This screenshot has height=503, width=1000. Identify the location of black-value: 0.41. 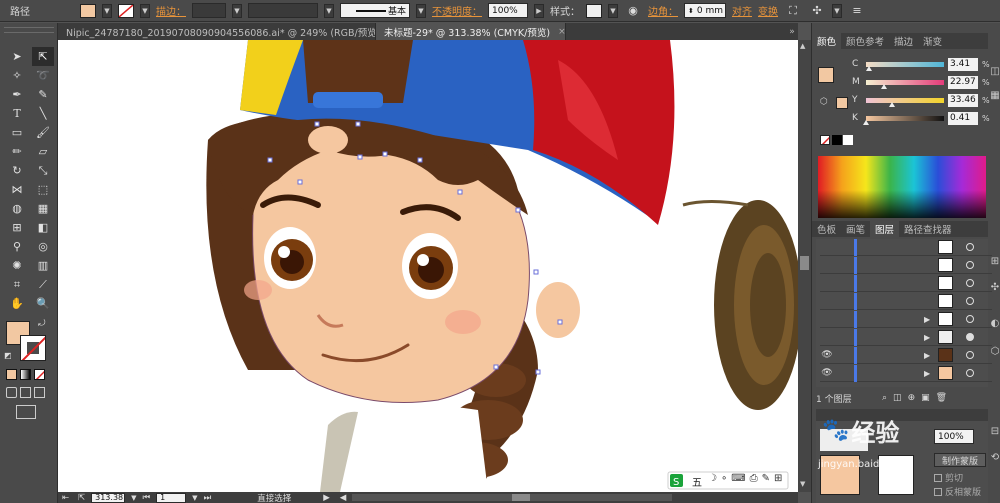
(963, 118).